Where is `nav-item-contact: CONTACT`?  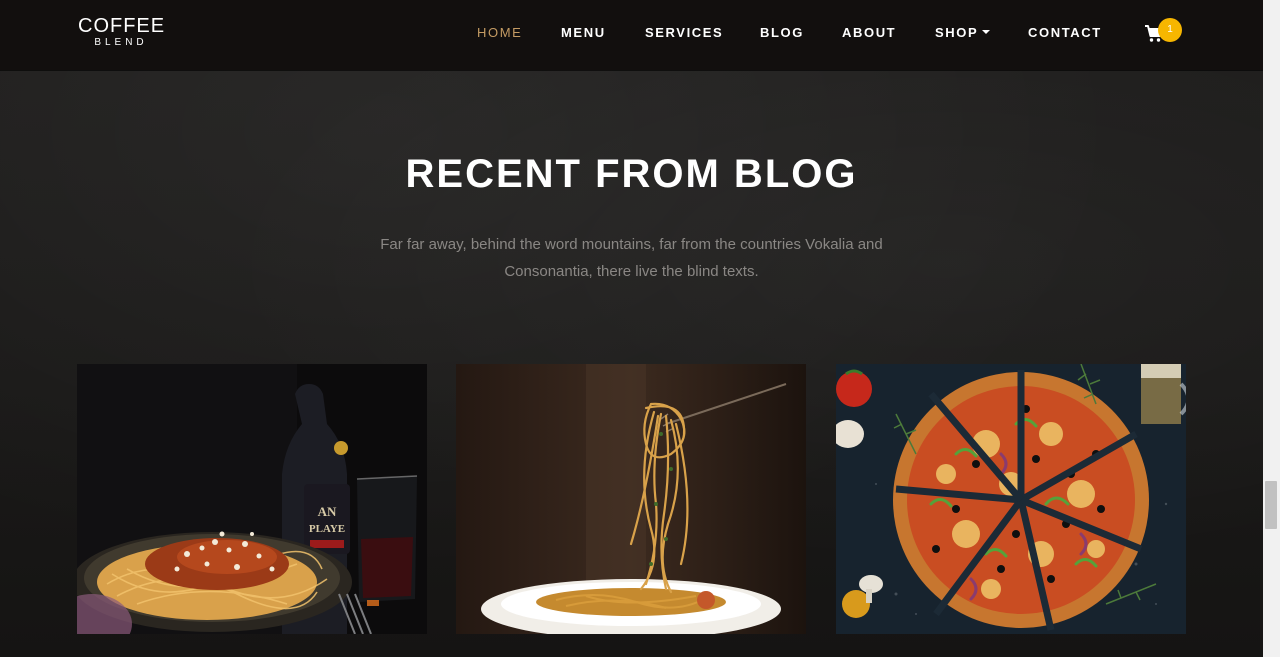
nav-item-contact: CONTACT is located at coordinates (1065, 32).